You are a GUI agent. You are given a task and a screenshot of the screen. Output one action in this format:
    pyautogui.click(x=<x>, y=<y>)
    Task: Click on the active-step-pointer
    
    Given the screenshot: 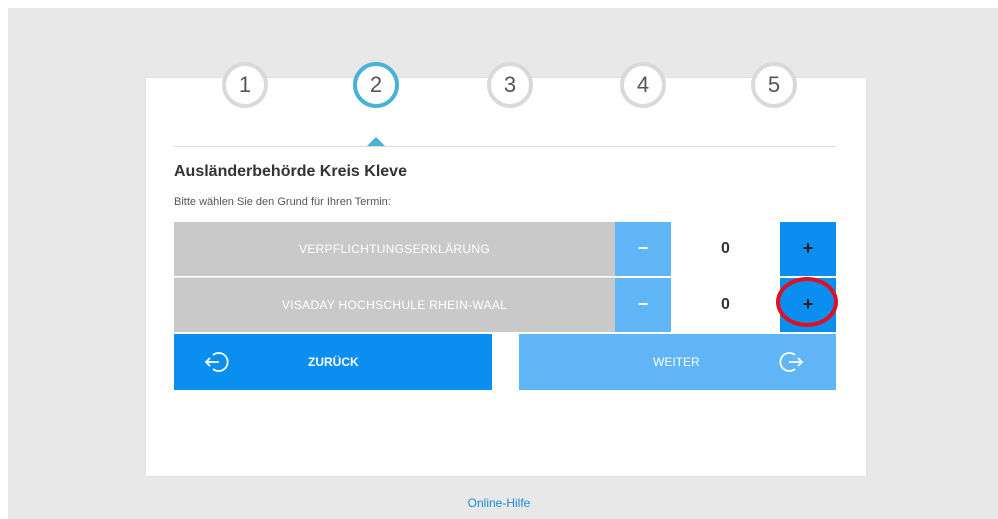 What is the action you would take?
    pyautogui.click(x=376, y=141)
    